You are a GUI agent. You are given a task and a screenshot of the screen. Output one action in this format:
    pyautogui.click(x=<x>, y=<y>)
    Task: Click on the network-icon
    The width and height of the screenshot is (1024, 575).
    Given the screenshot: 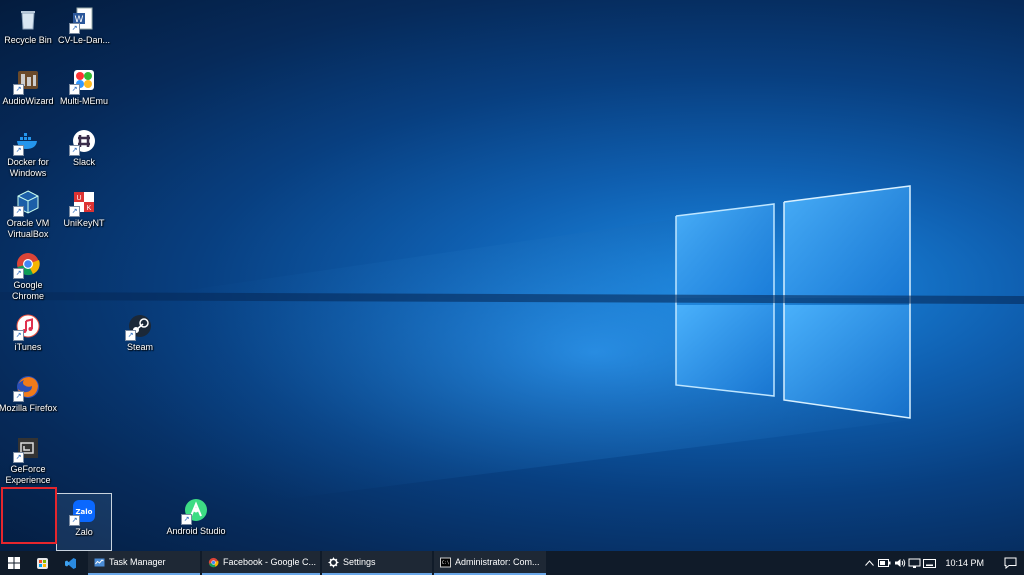 What is the action you would take?
    pyautogui.click(x=914, y=563)
    